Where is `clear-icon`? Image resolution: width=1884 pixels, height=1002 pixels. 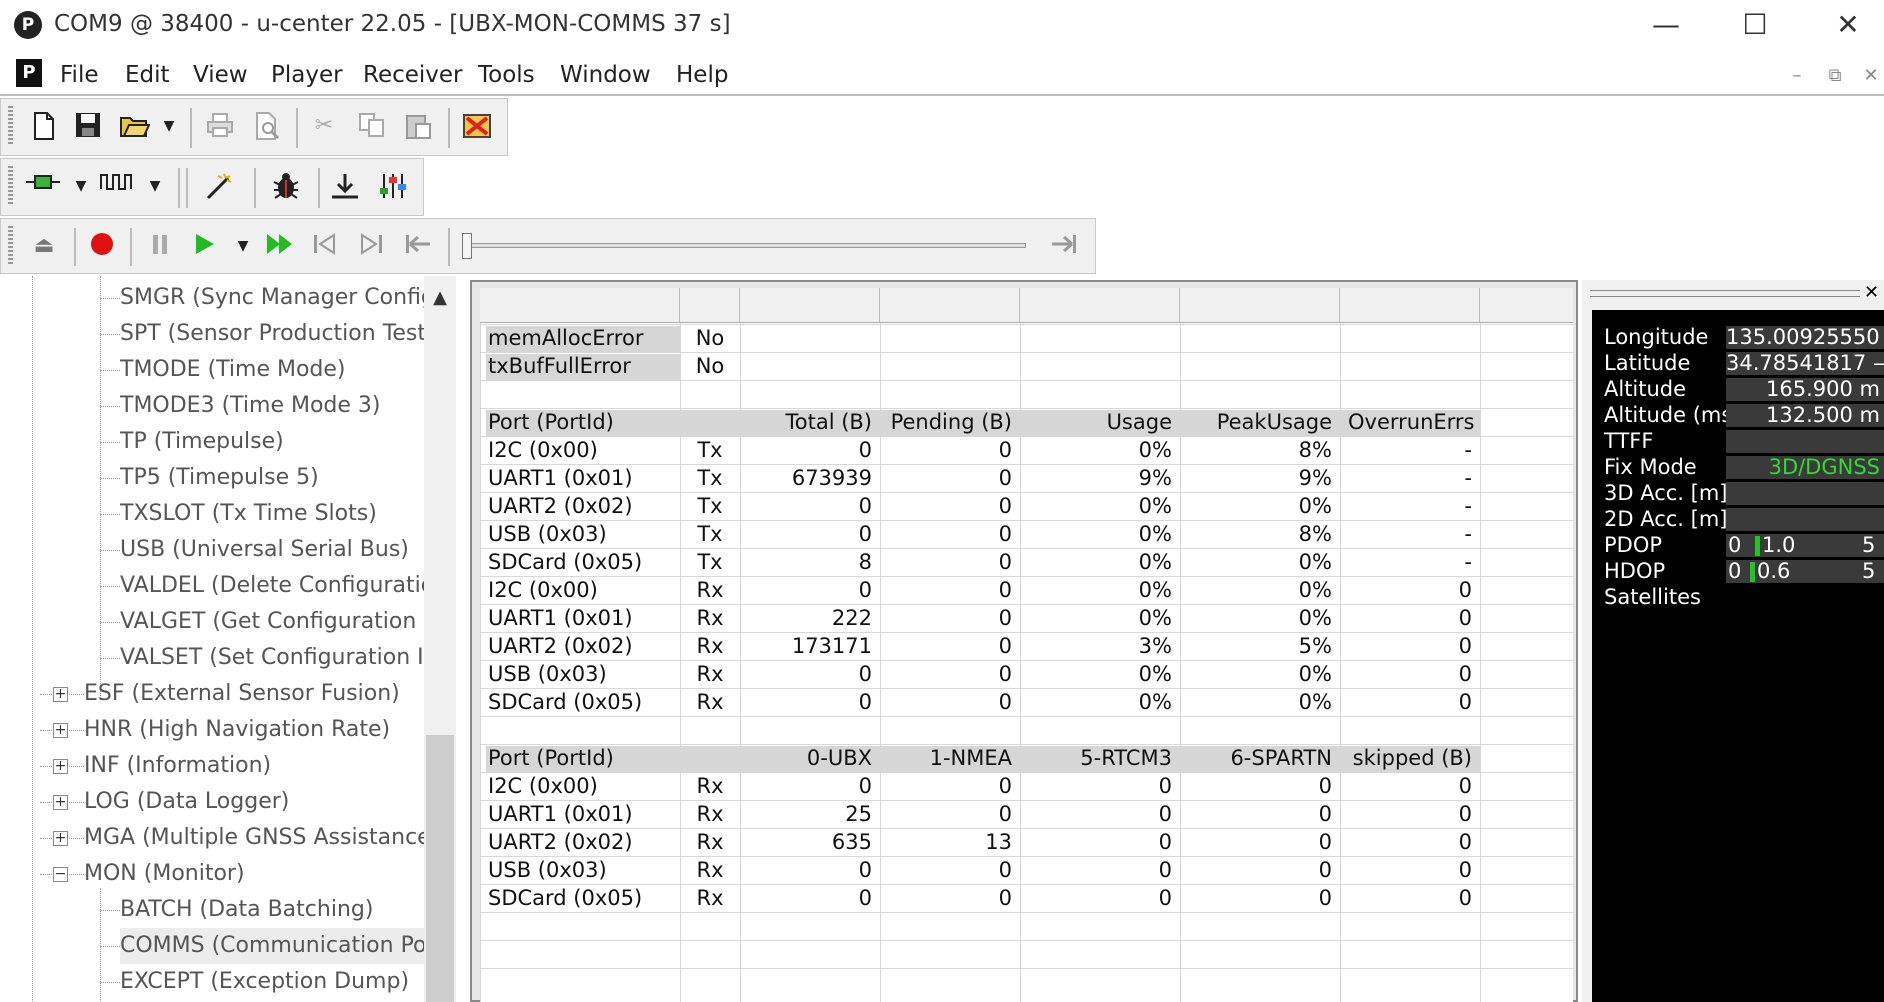
clear-icon is located at coordinates (476, 126).